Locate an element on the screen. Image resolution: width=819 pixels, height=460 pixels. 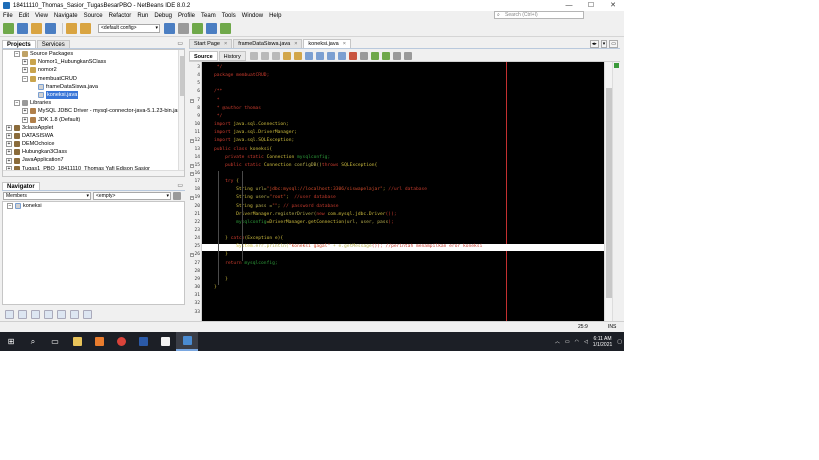
menu-edit: Edit is located at coordinates (24, 16).